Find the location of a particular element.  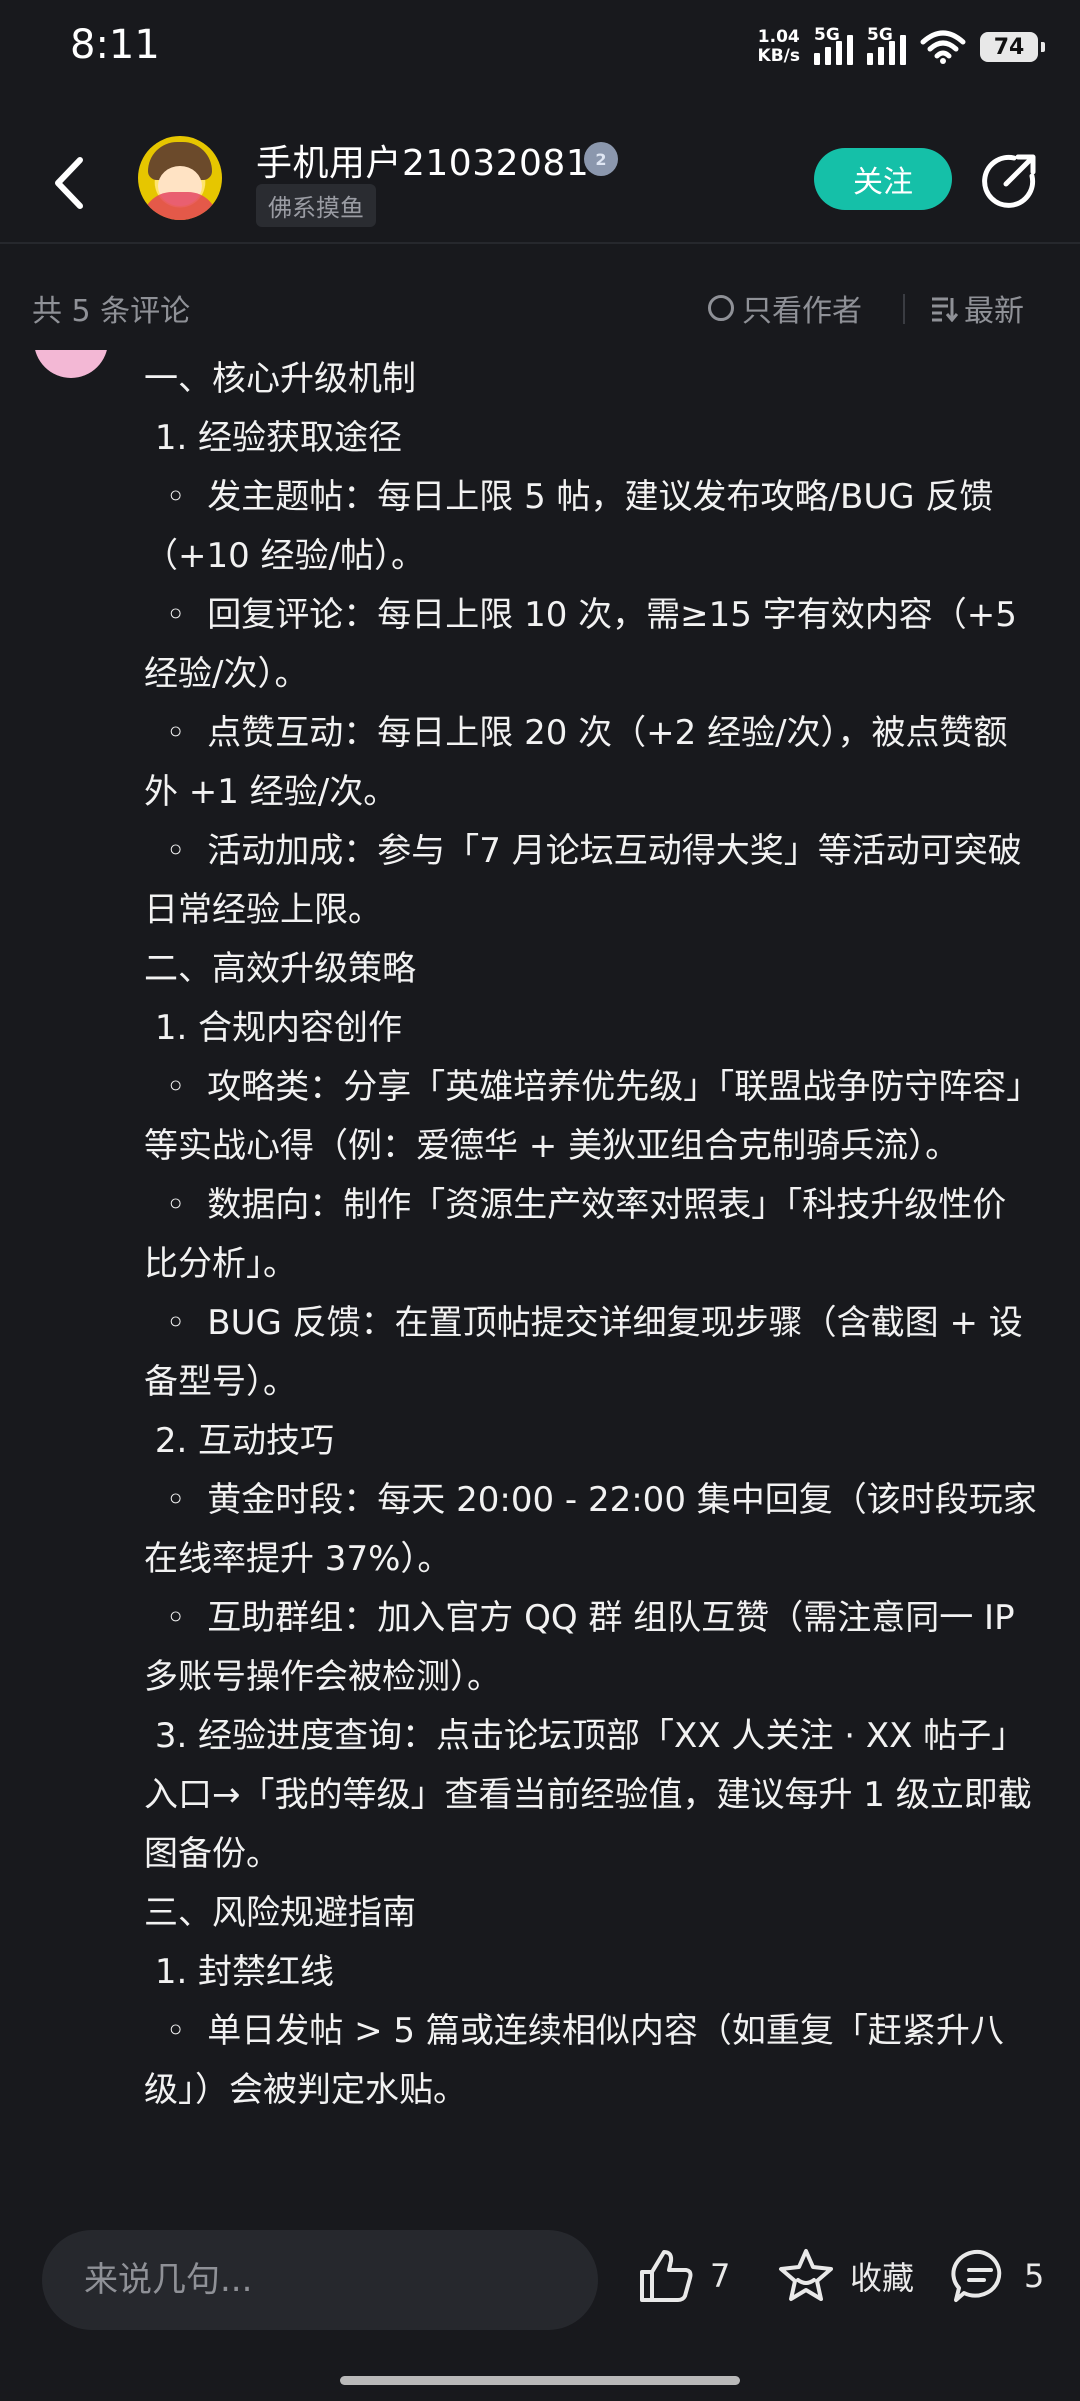

post-line: 三、风险规避指南 is located at coordinates (280, 1913).